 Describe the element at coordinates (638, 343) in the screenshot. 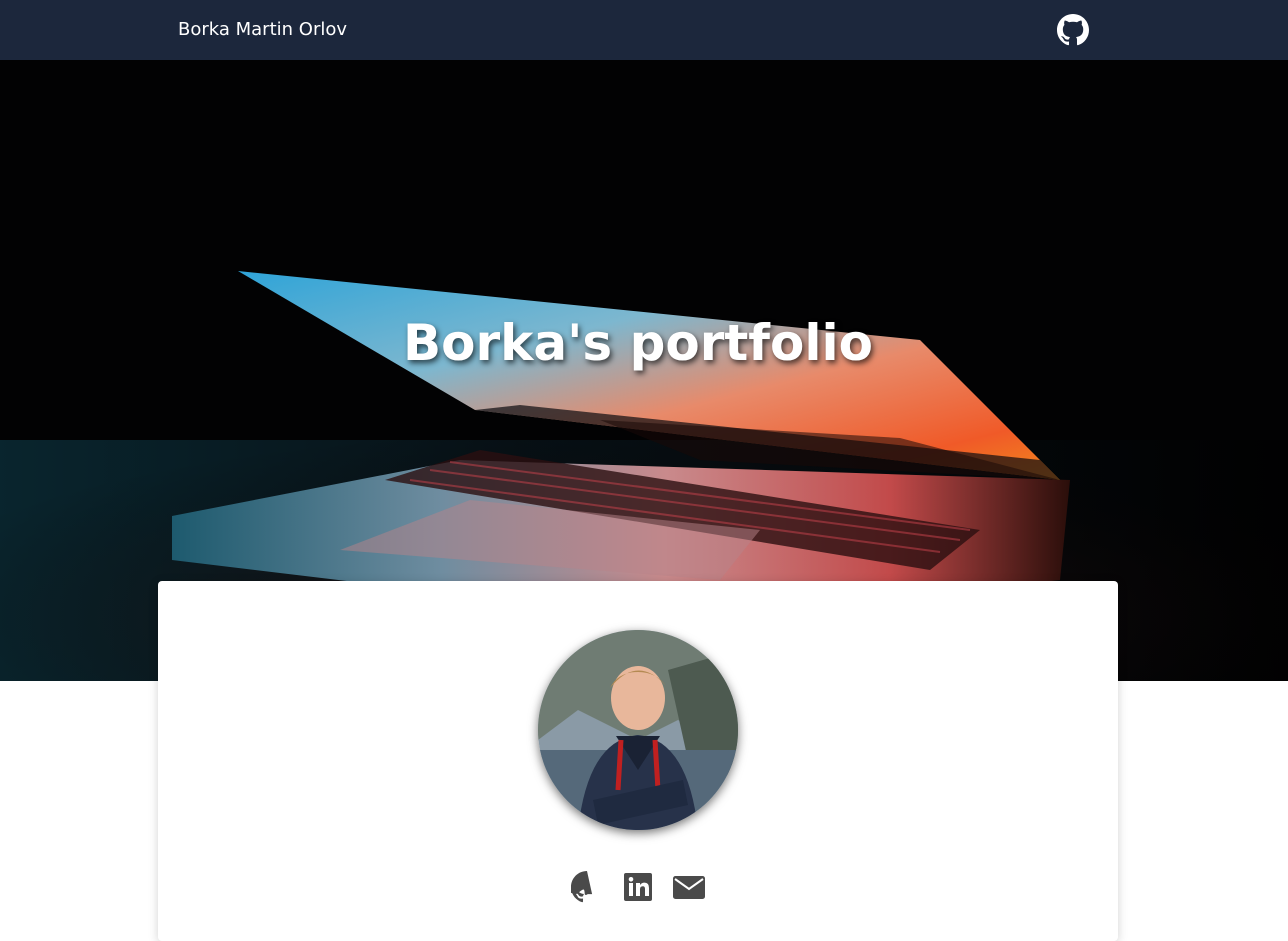

I see `hero-title: Borka's portfolio` at that location.